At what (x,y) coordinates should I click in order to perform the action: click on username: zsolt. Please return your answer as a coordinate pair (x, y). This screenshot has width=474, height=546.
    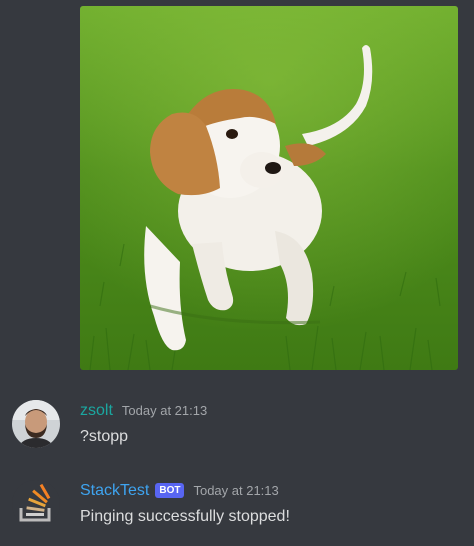
    Looking at the image, I should click on (96, 411).